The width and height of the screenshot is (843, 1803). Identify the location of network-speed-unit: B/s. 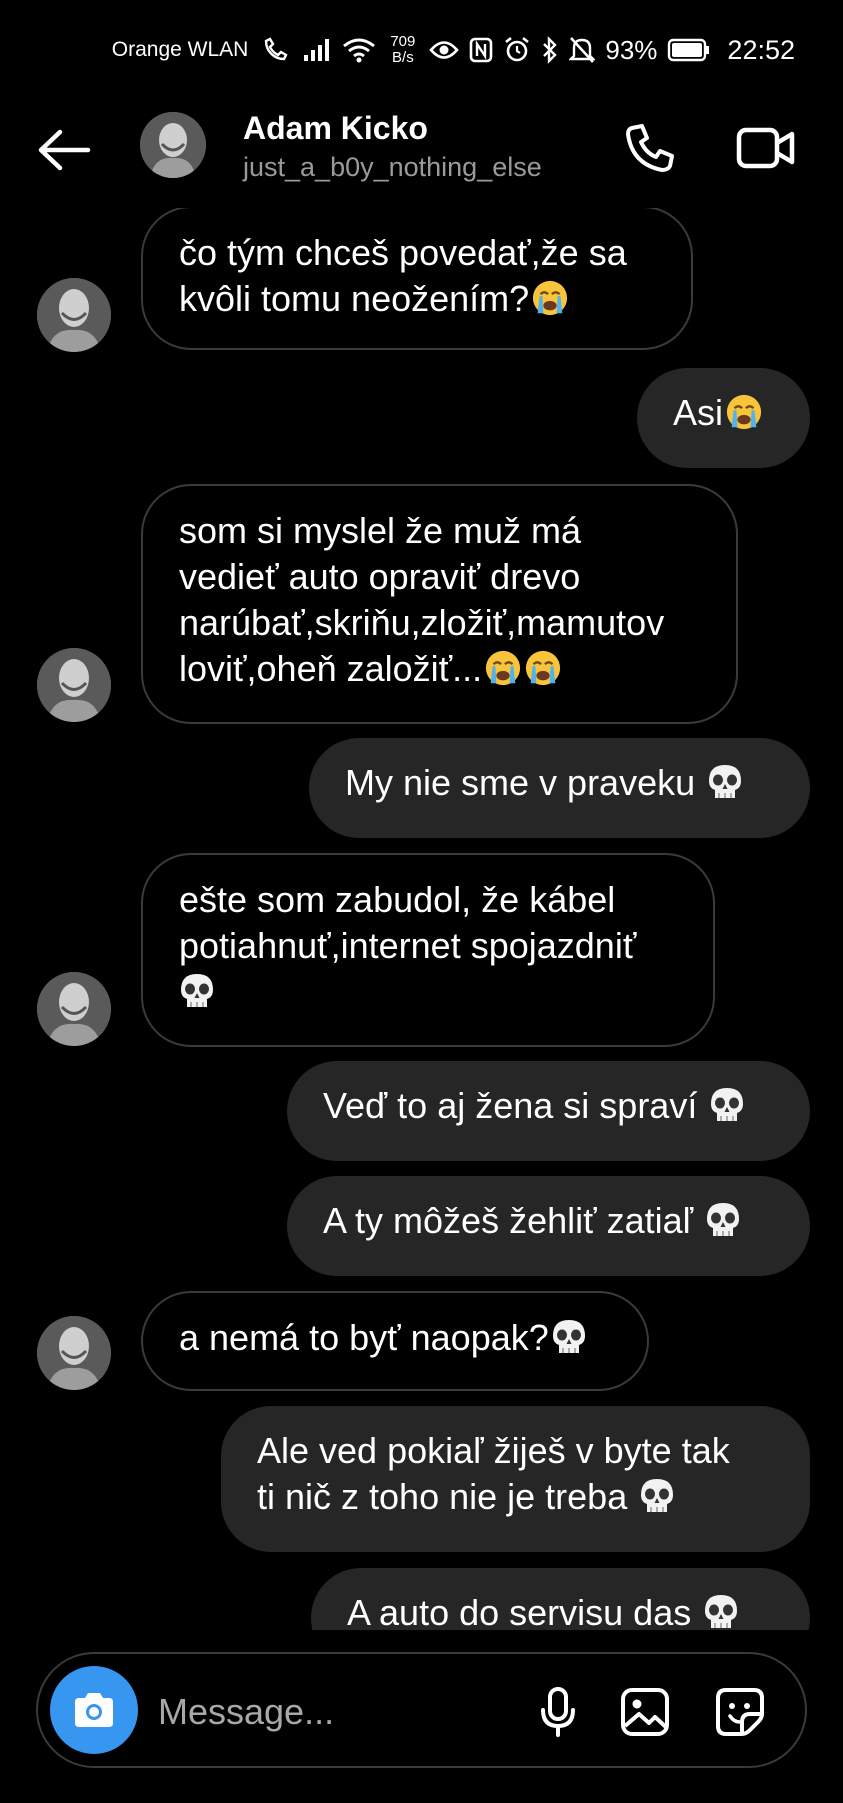
(403, 57).